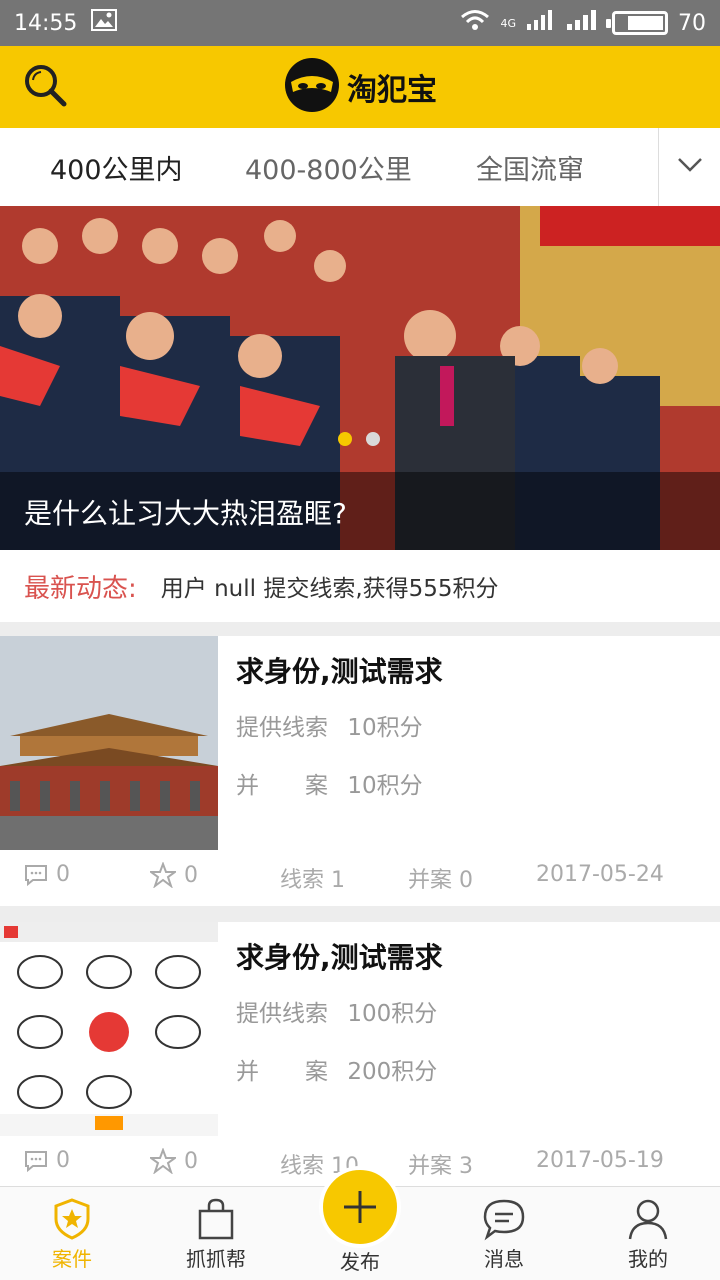  What do you see at coordinates (337, 1014) in the screenshot?
I see `clue-reward: 提供线索 100积分` at bounding box center [337, 1014].